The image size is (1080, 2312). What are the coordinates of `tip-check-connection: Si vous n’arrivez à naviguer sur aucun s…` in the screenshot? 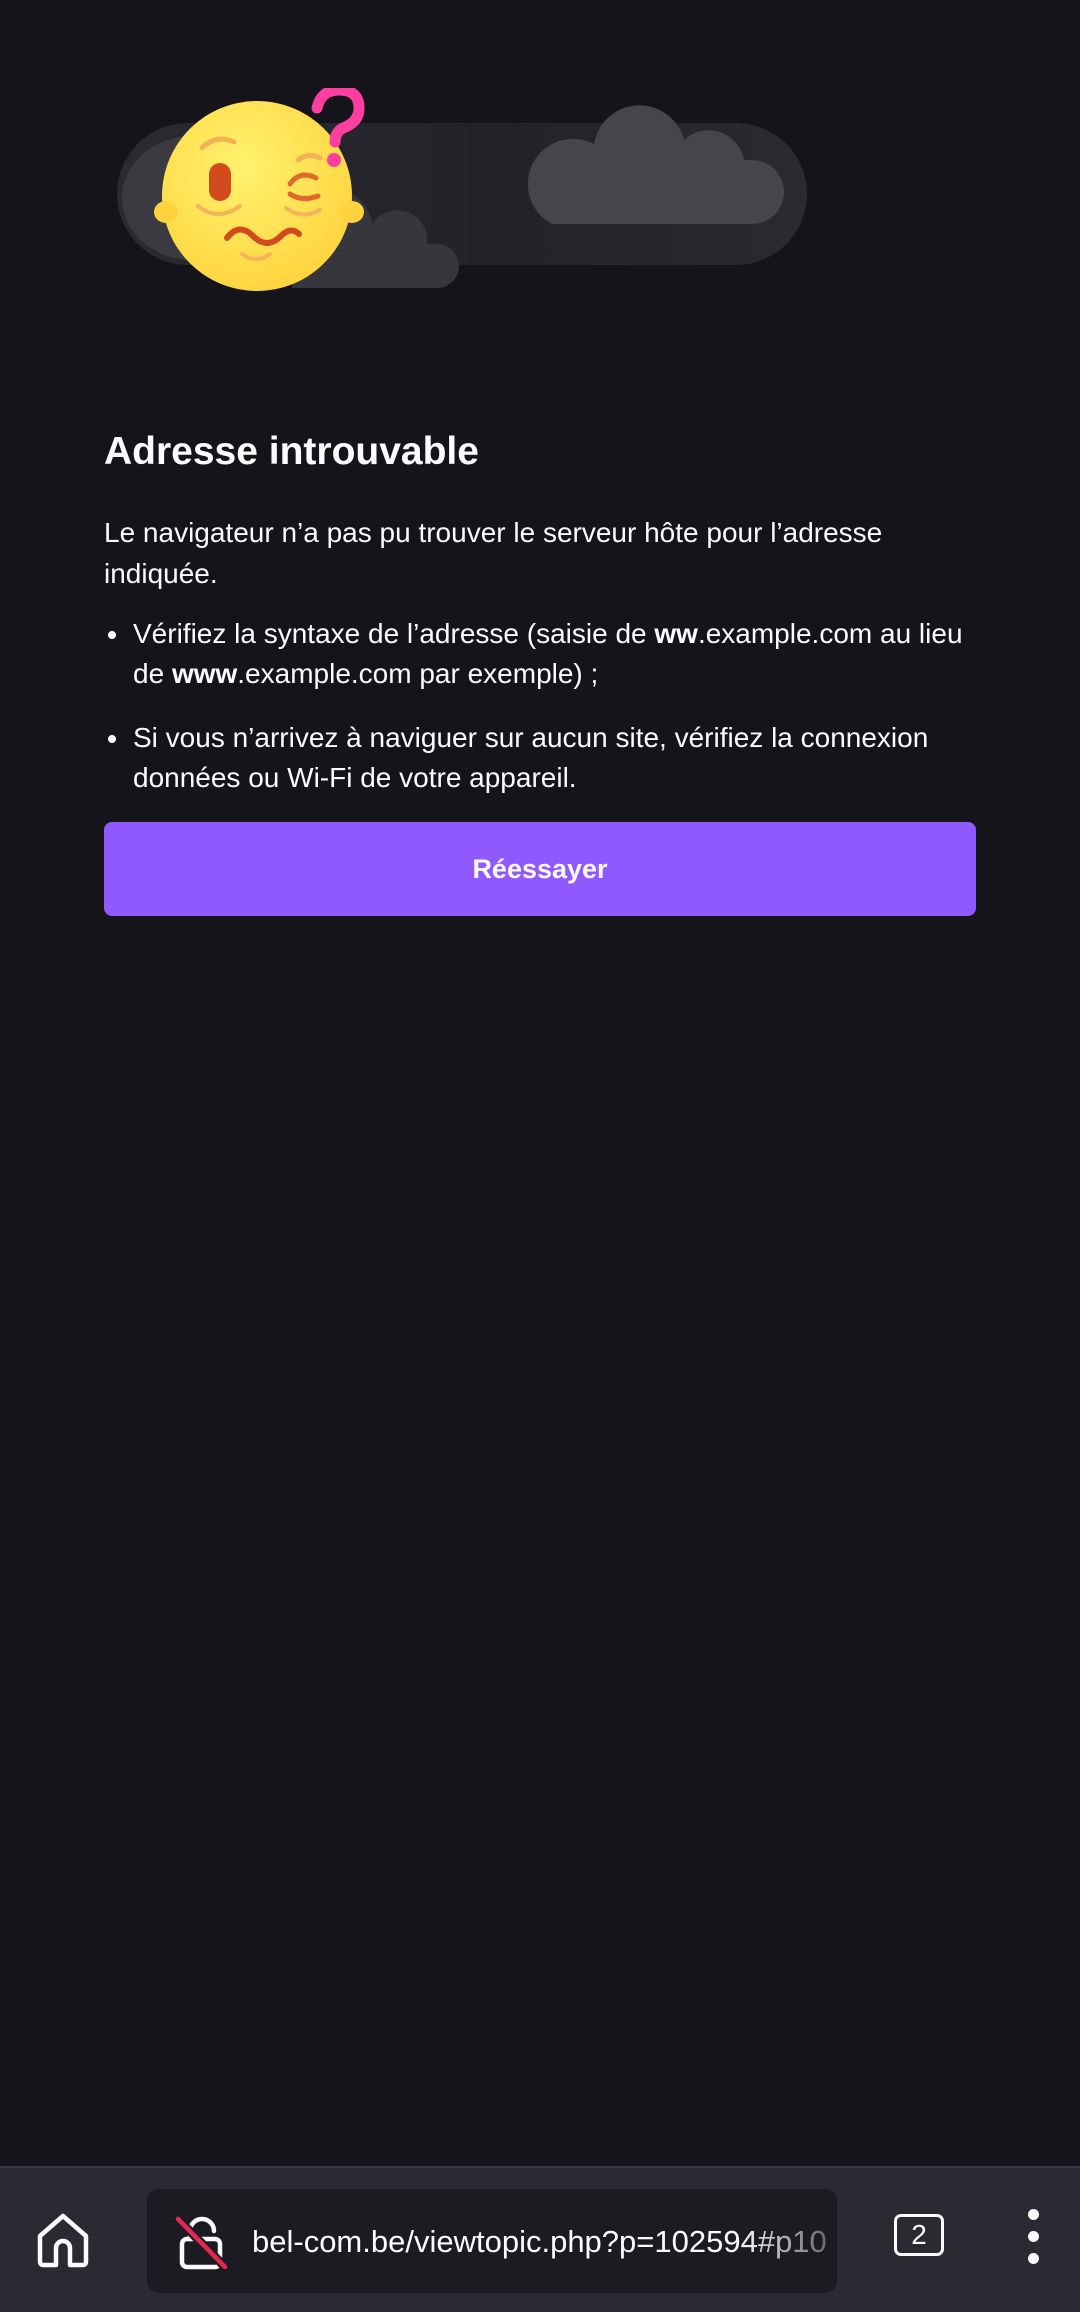 It's located at (540, 758).